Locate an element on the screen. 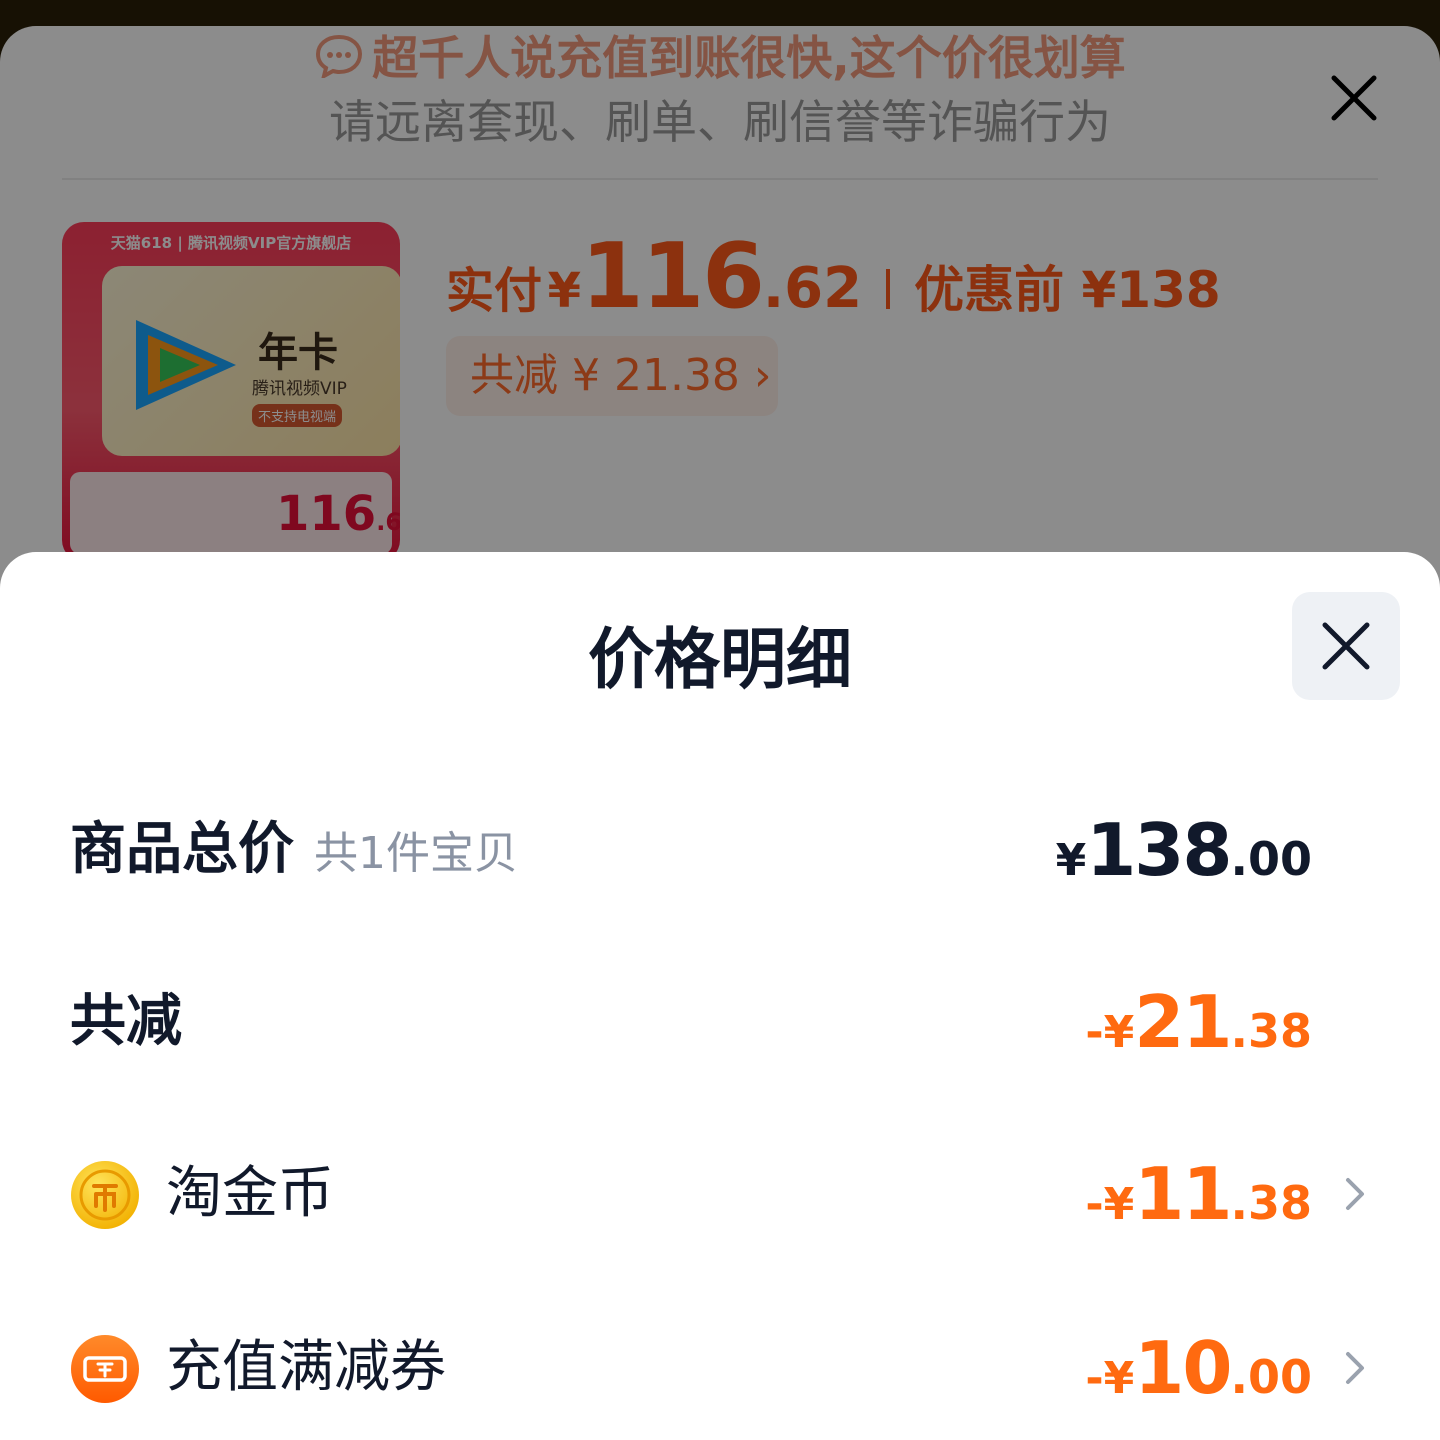 The width and height of the screenshot is (1440, 1440). close-icon is located at coordinates (1346, 646).